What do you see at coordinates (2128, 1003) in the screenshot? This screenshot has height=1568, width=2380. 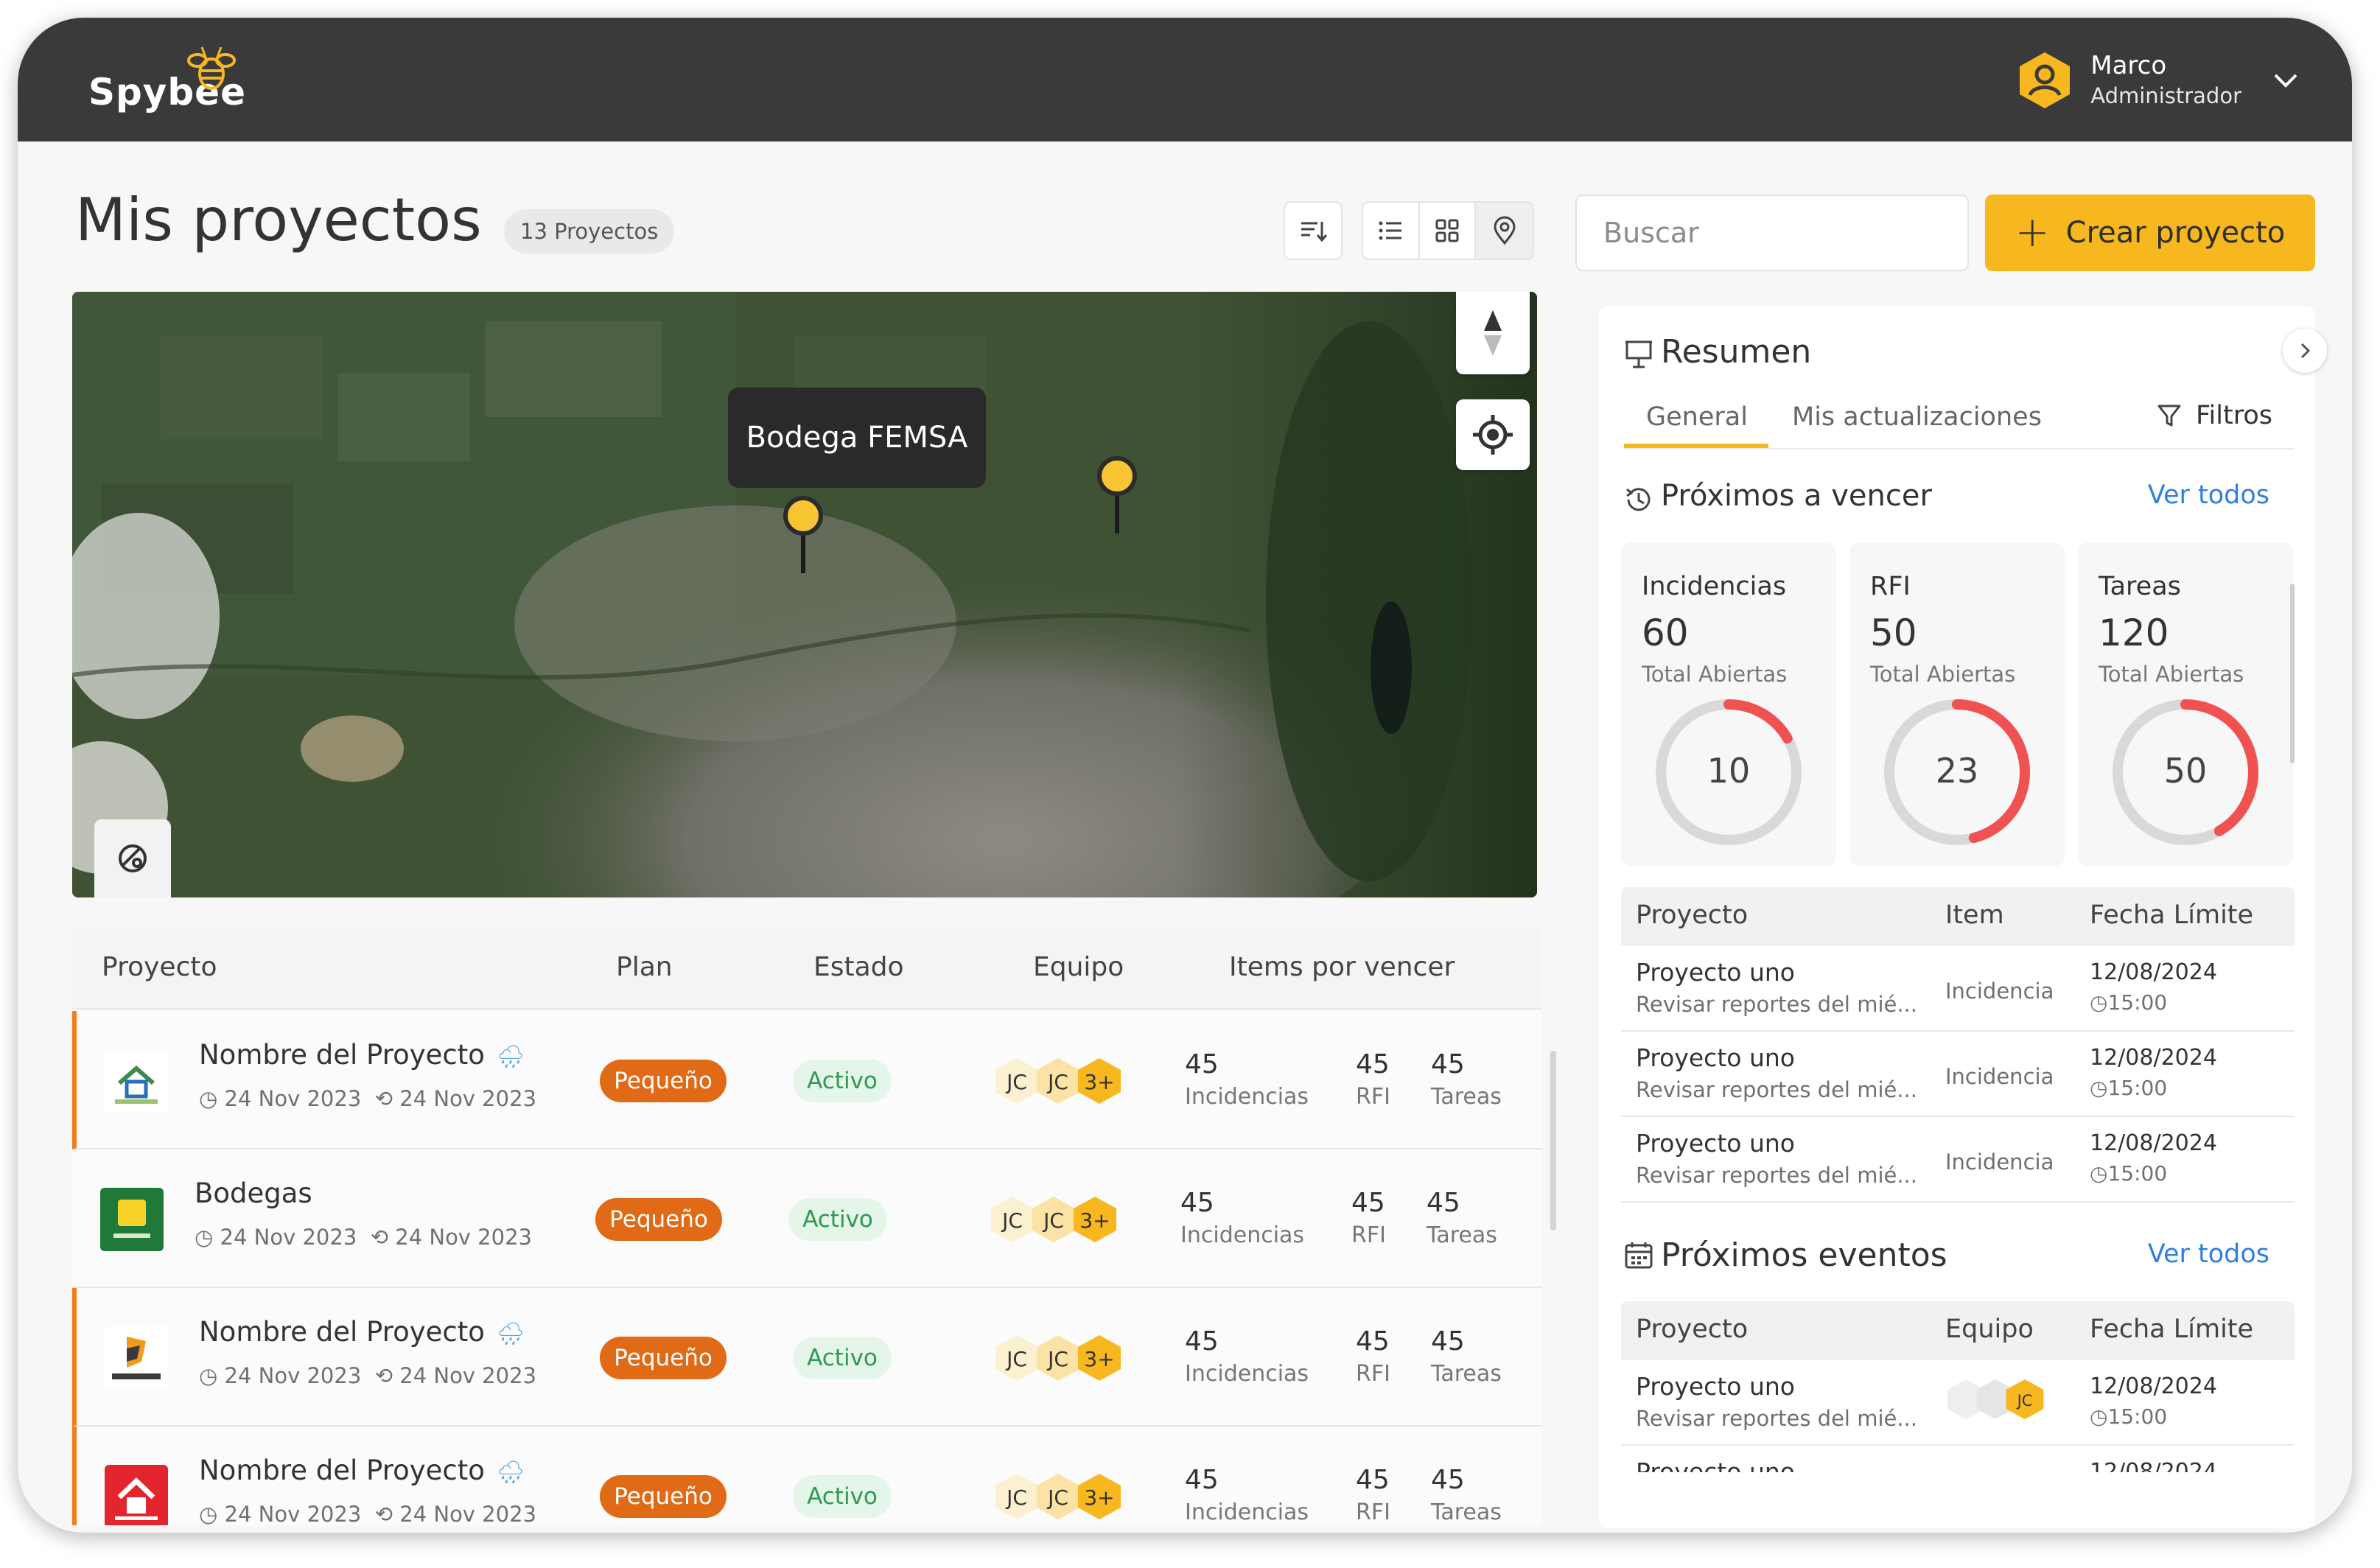 I see `due-time: ◷15:00` at bounding box center [2128, 1003].